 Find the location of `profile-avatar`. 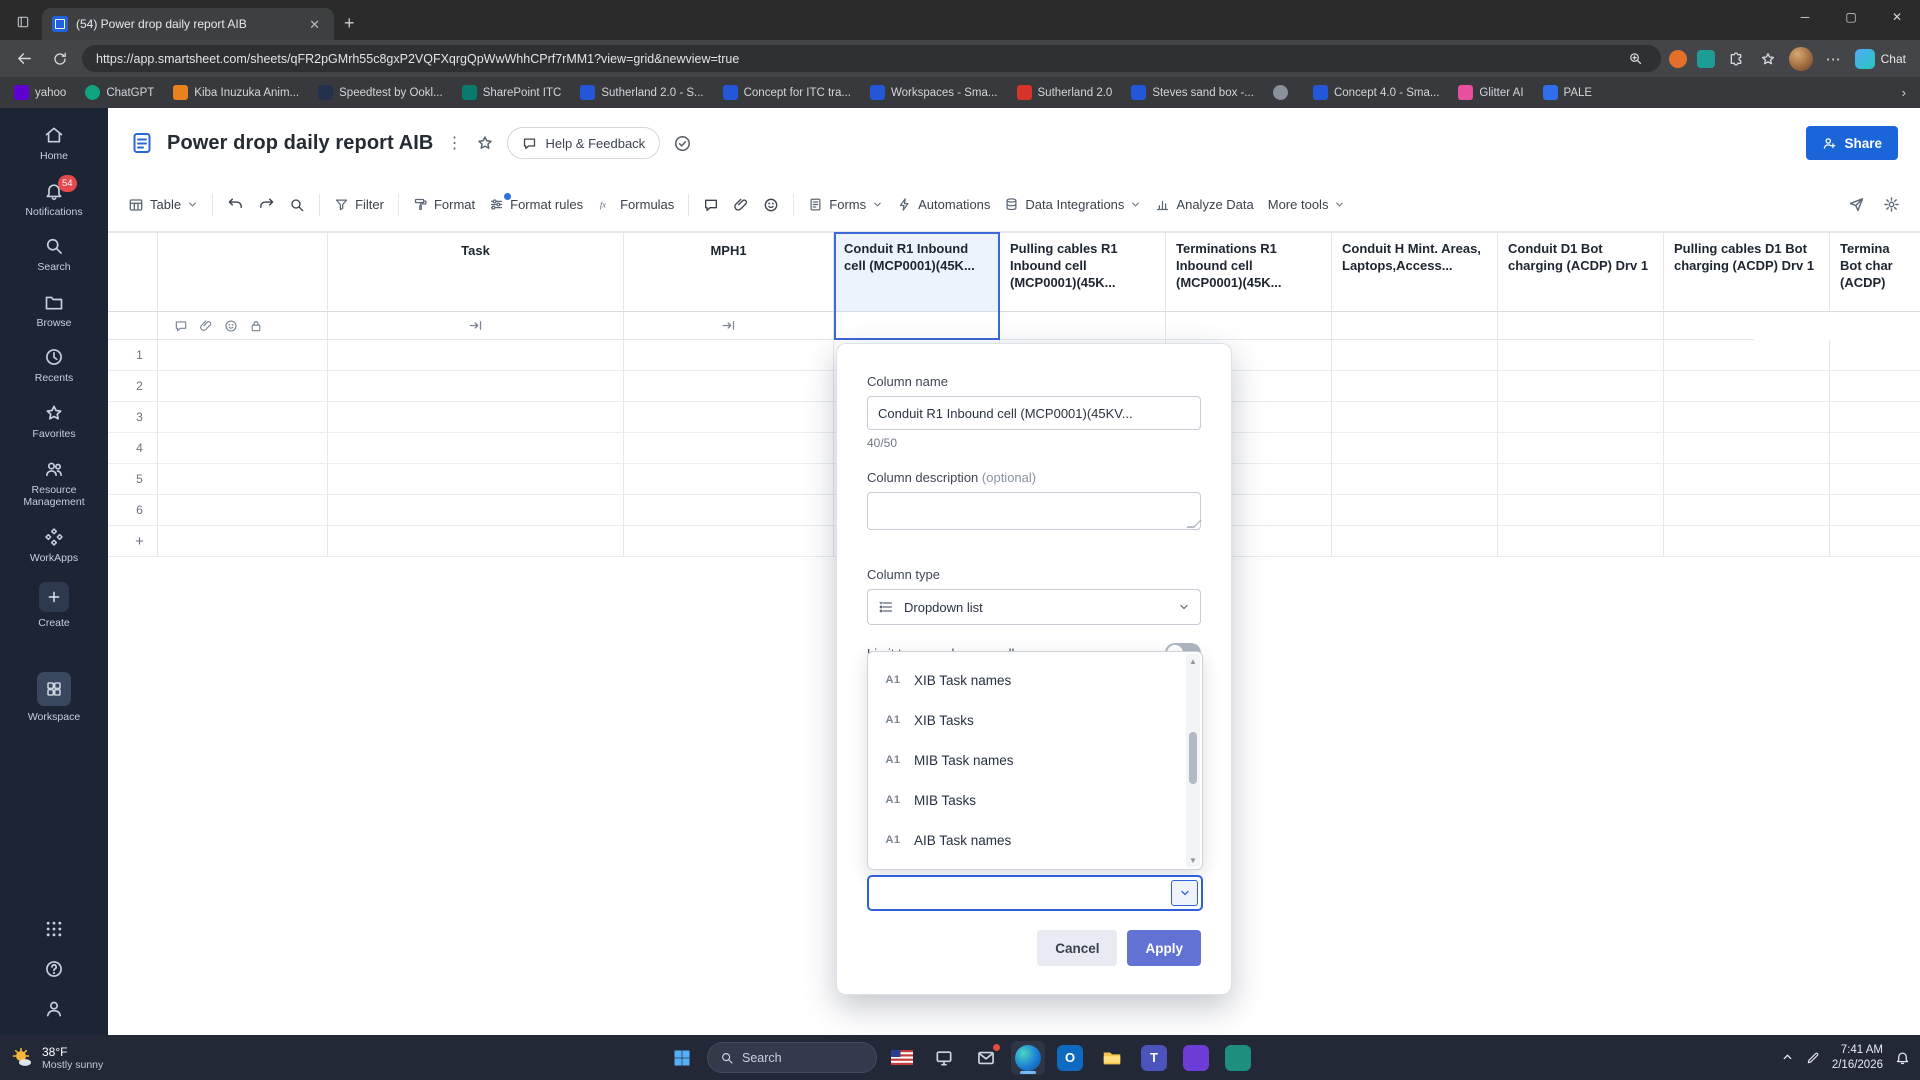

profile-avatar is located at coordinates (1800, 58).